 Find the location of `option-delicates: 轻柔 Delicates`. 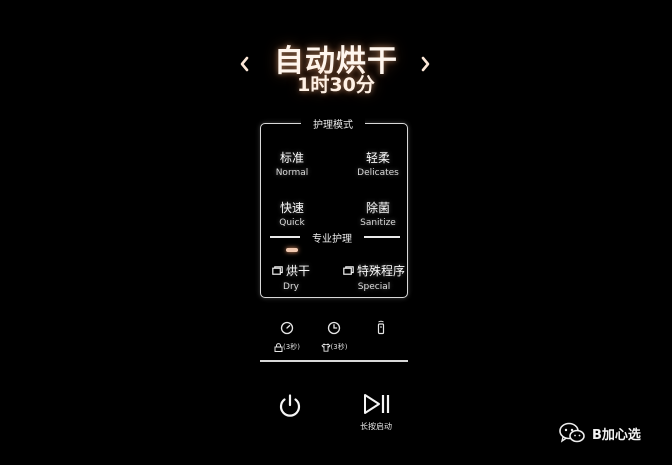

option-delicates: 轻柔 Delicates is located at coordinates (378, 165).